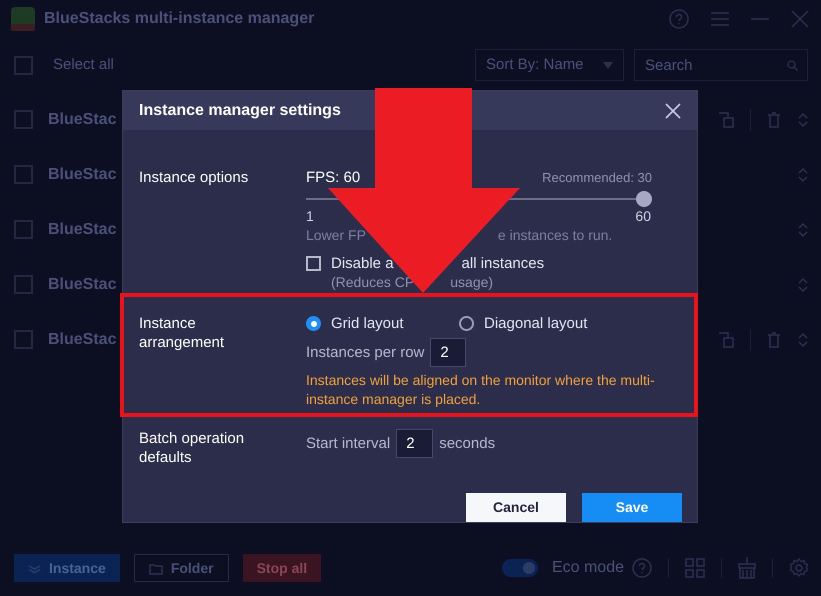  What do you see at coordinates (415, 443) in the screenshot?
I see `interval-field: 2` at bounding box center [415, 443].